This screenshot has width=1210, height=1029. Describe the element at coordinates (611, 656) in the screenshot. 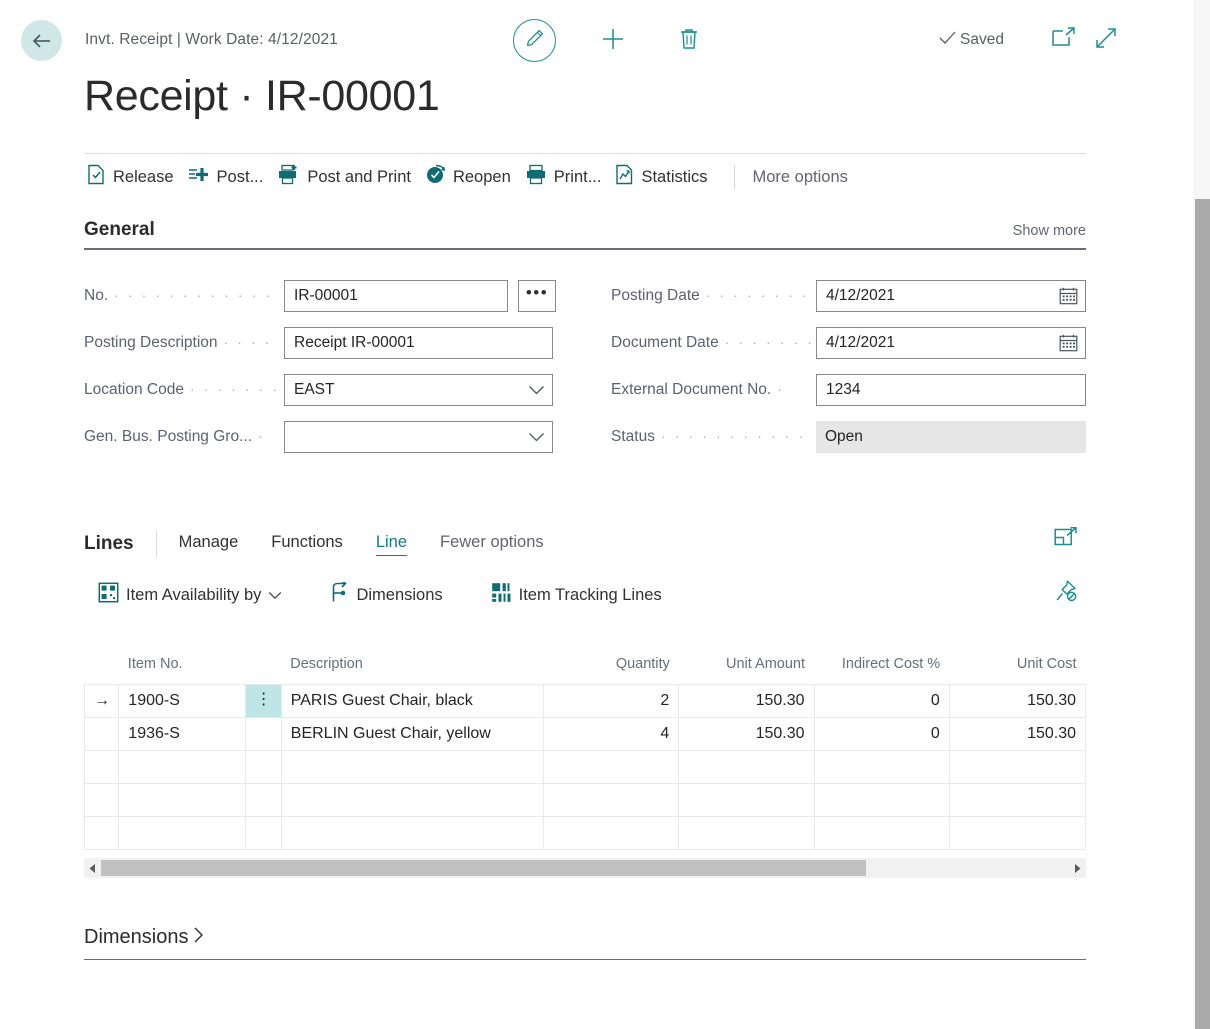

I see `header-quantity: Quantity` at that location.